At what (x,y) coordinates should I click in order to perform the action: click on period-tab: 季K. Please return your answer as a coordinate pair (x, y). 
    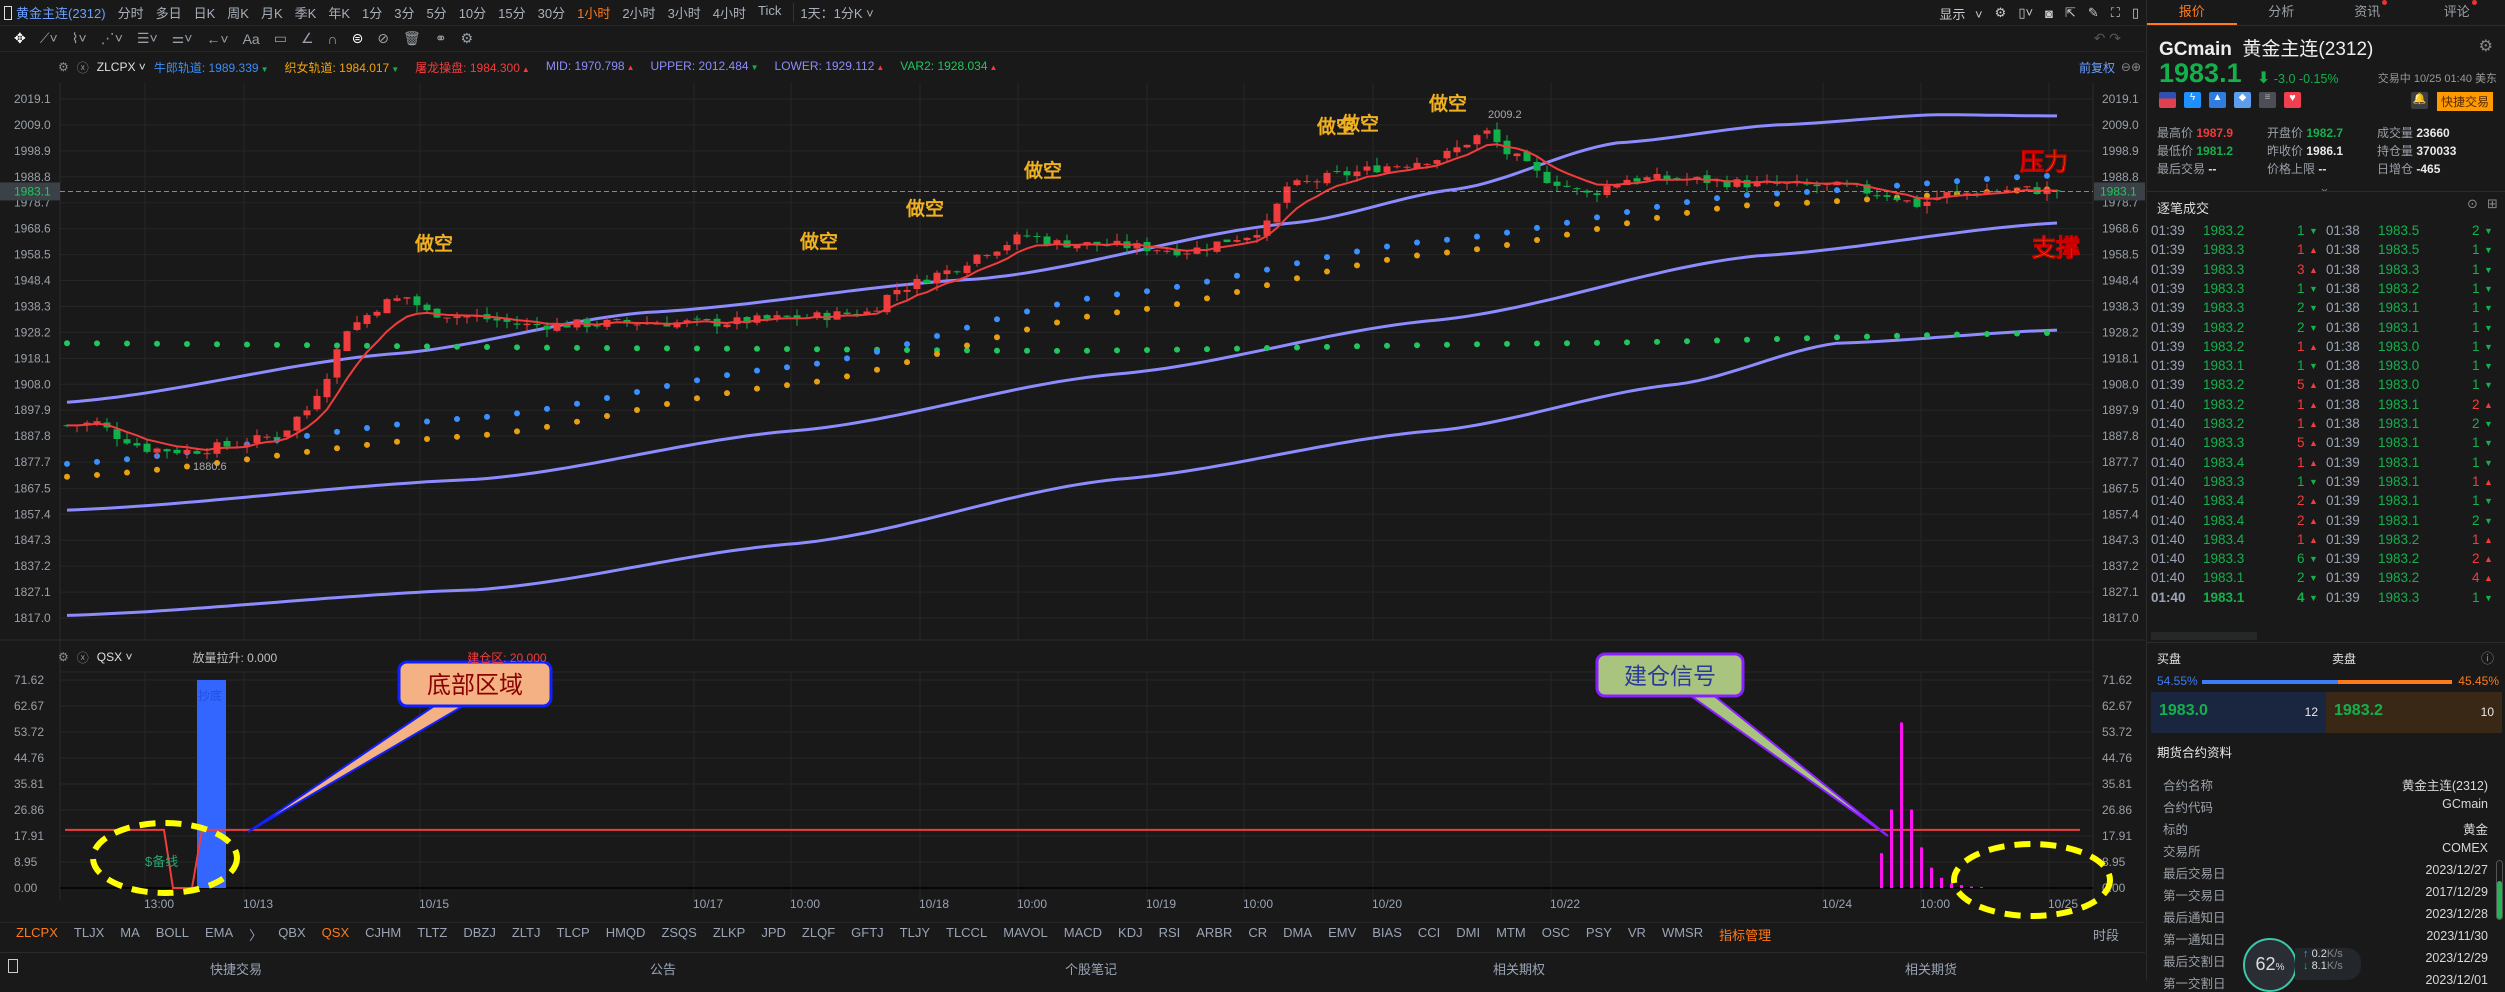
    Looking at the image, I should click on (306, 12).